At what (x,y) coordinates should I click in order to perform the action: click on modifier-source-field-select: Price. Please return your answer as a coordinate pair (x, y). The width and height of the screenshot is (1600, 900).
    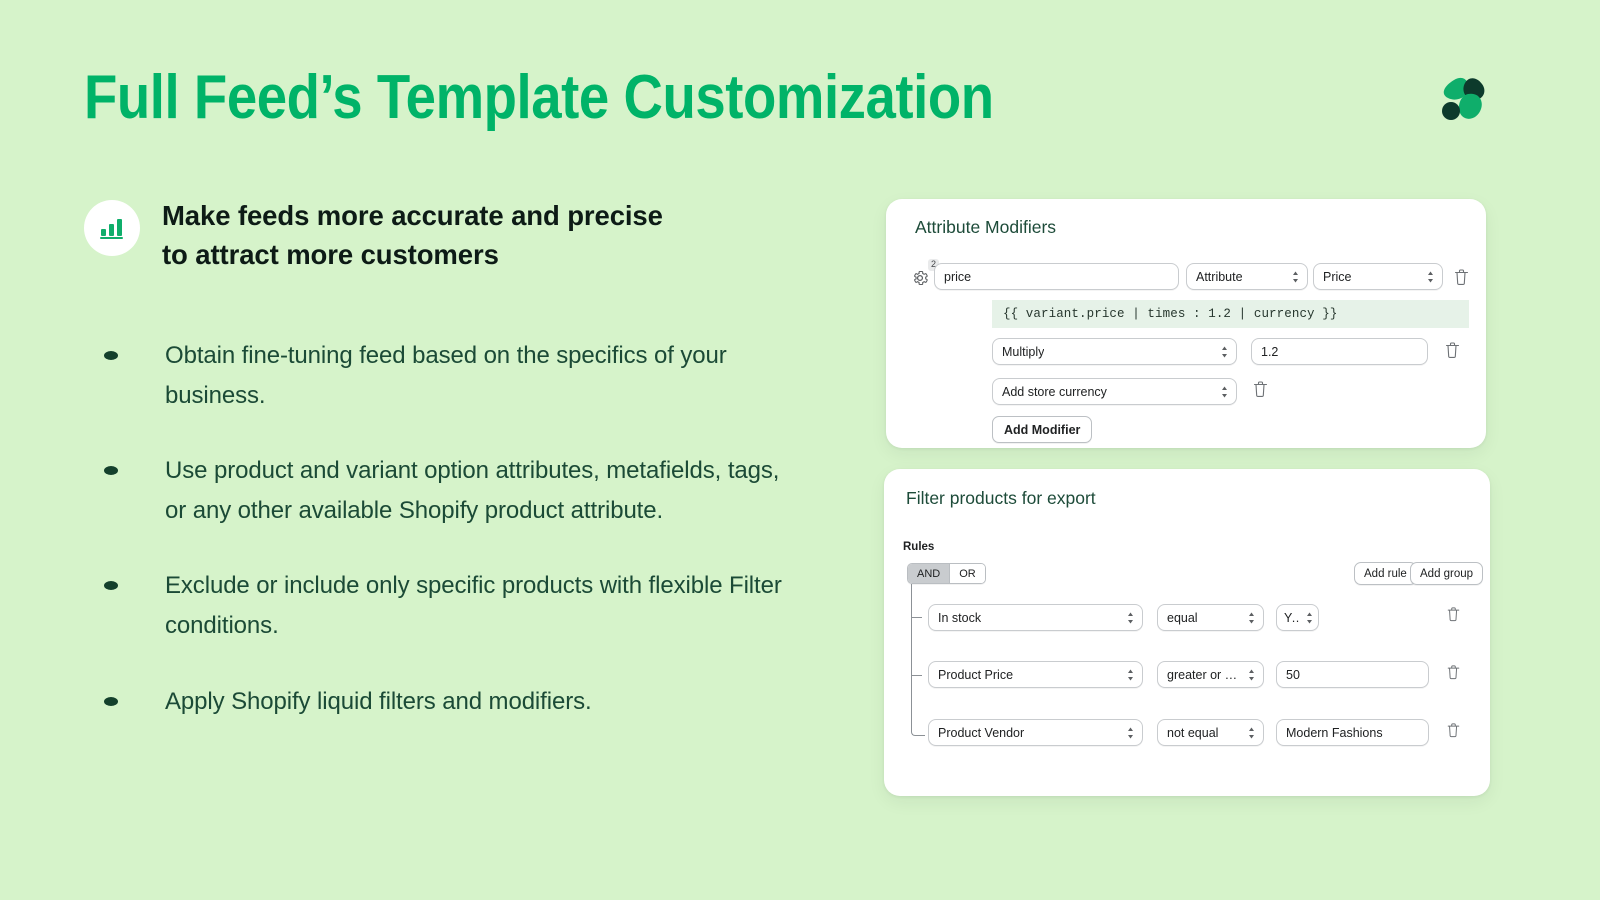
    Looking at the image, I should click on (1378, 276).